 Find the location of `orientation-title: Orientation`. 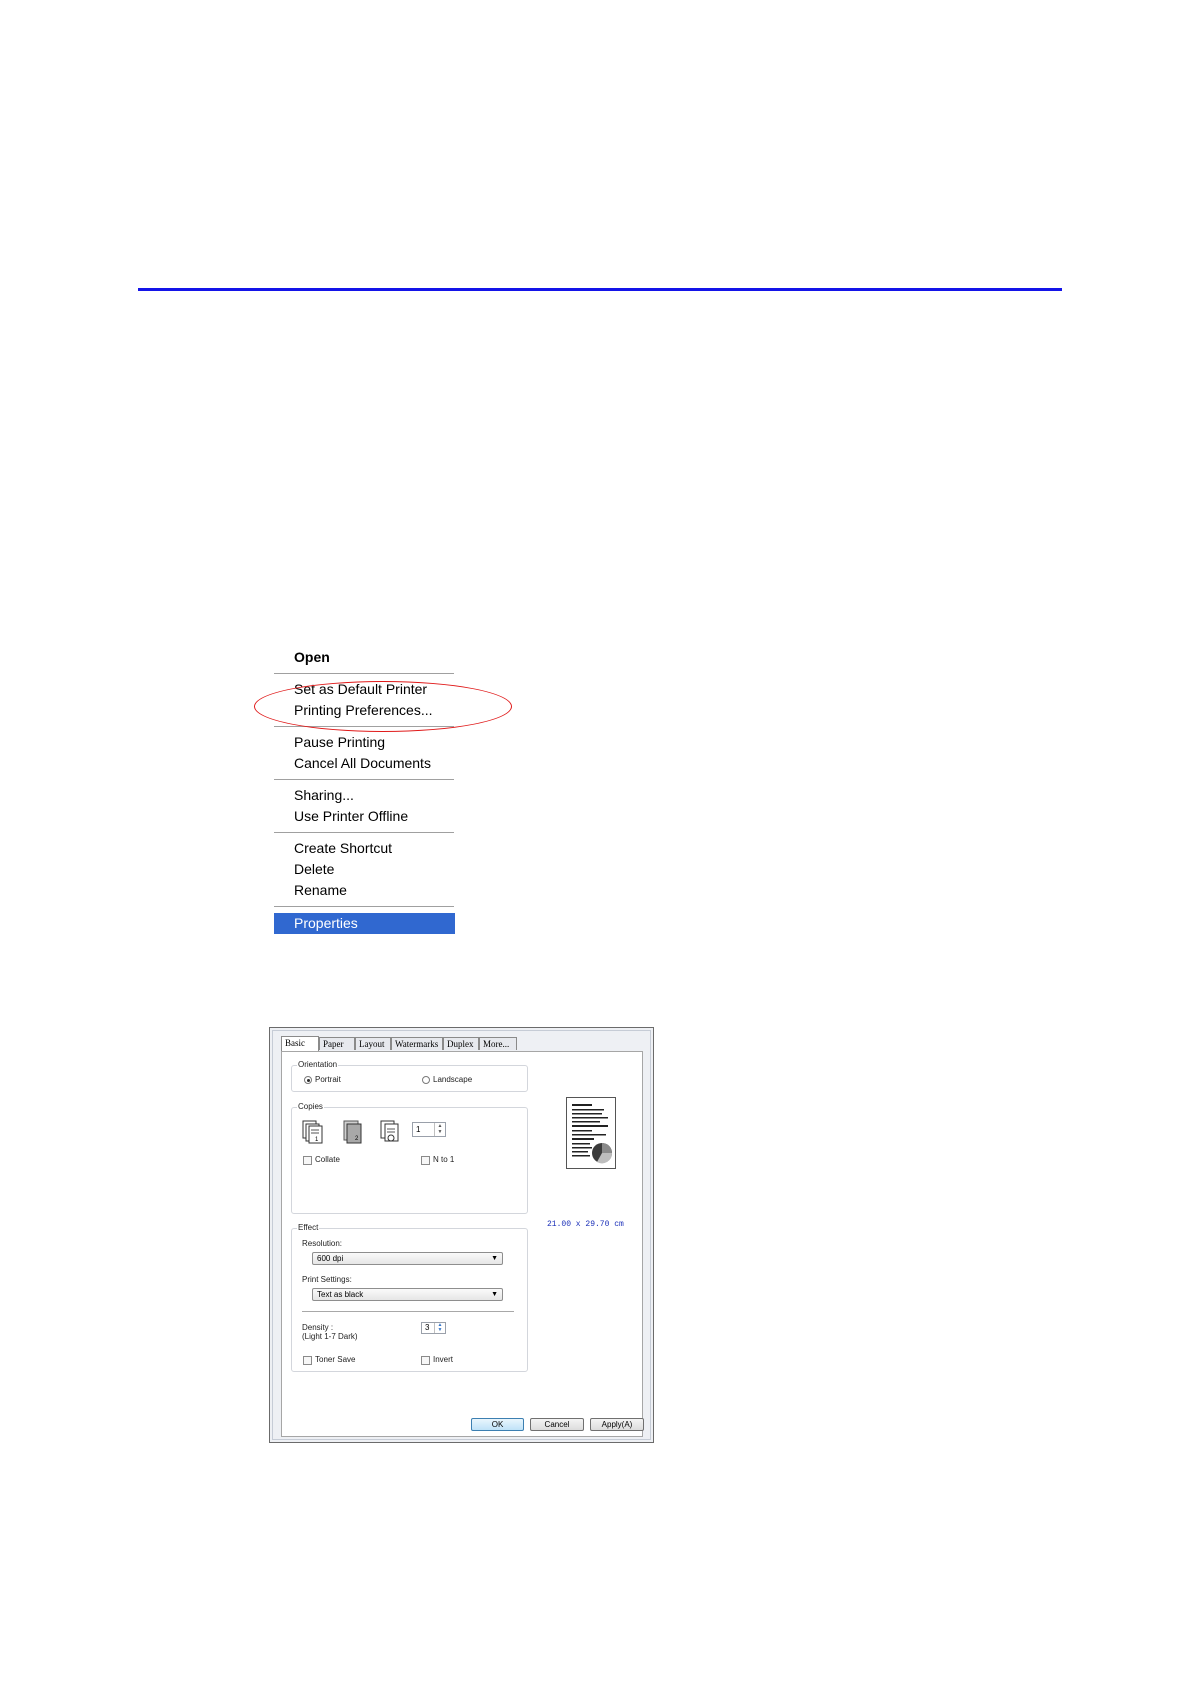

orientation-title: Orientation is located at coordinates (318, 1065).